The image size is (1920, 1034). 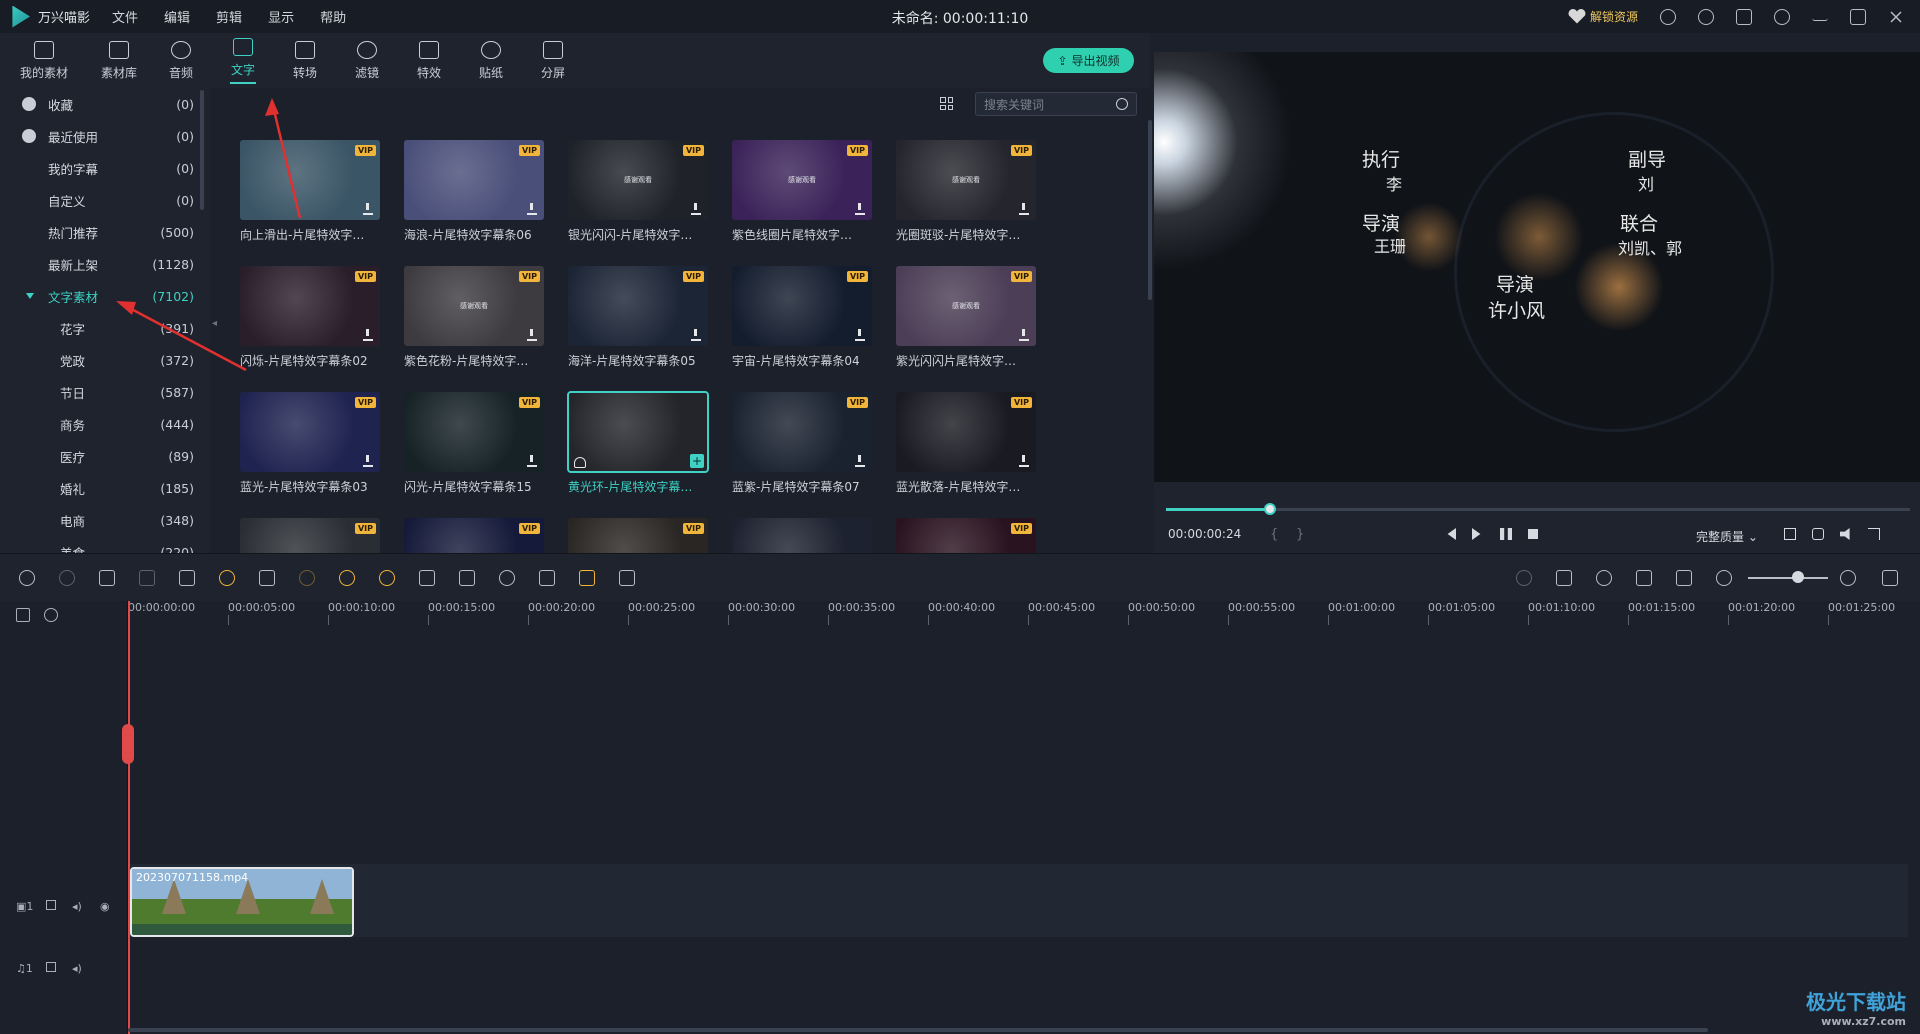 I want to click on keyframe-icon, so click(x=347, y=578).